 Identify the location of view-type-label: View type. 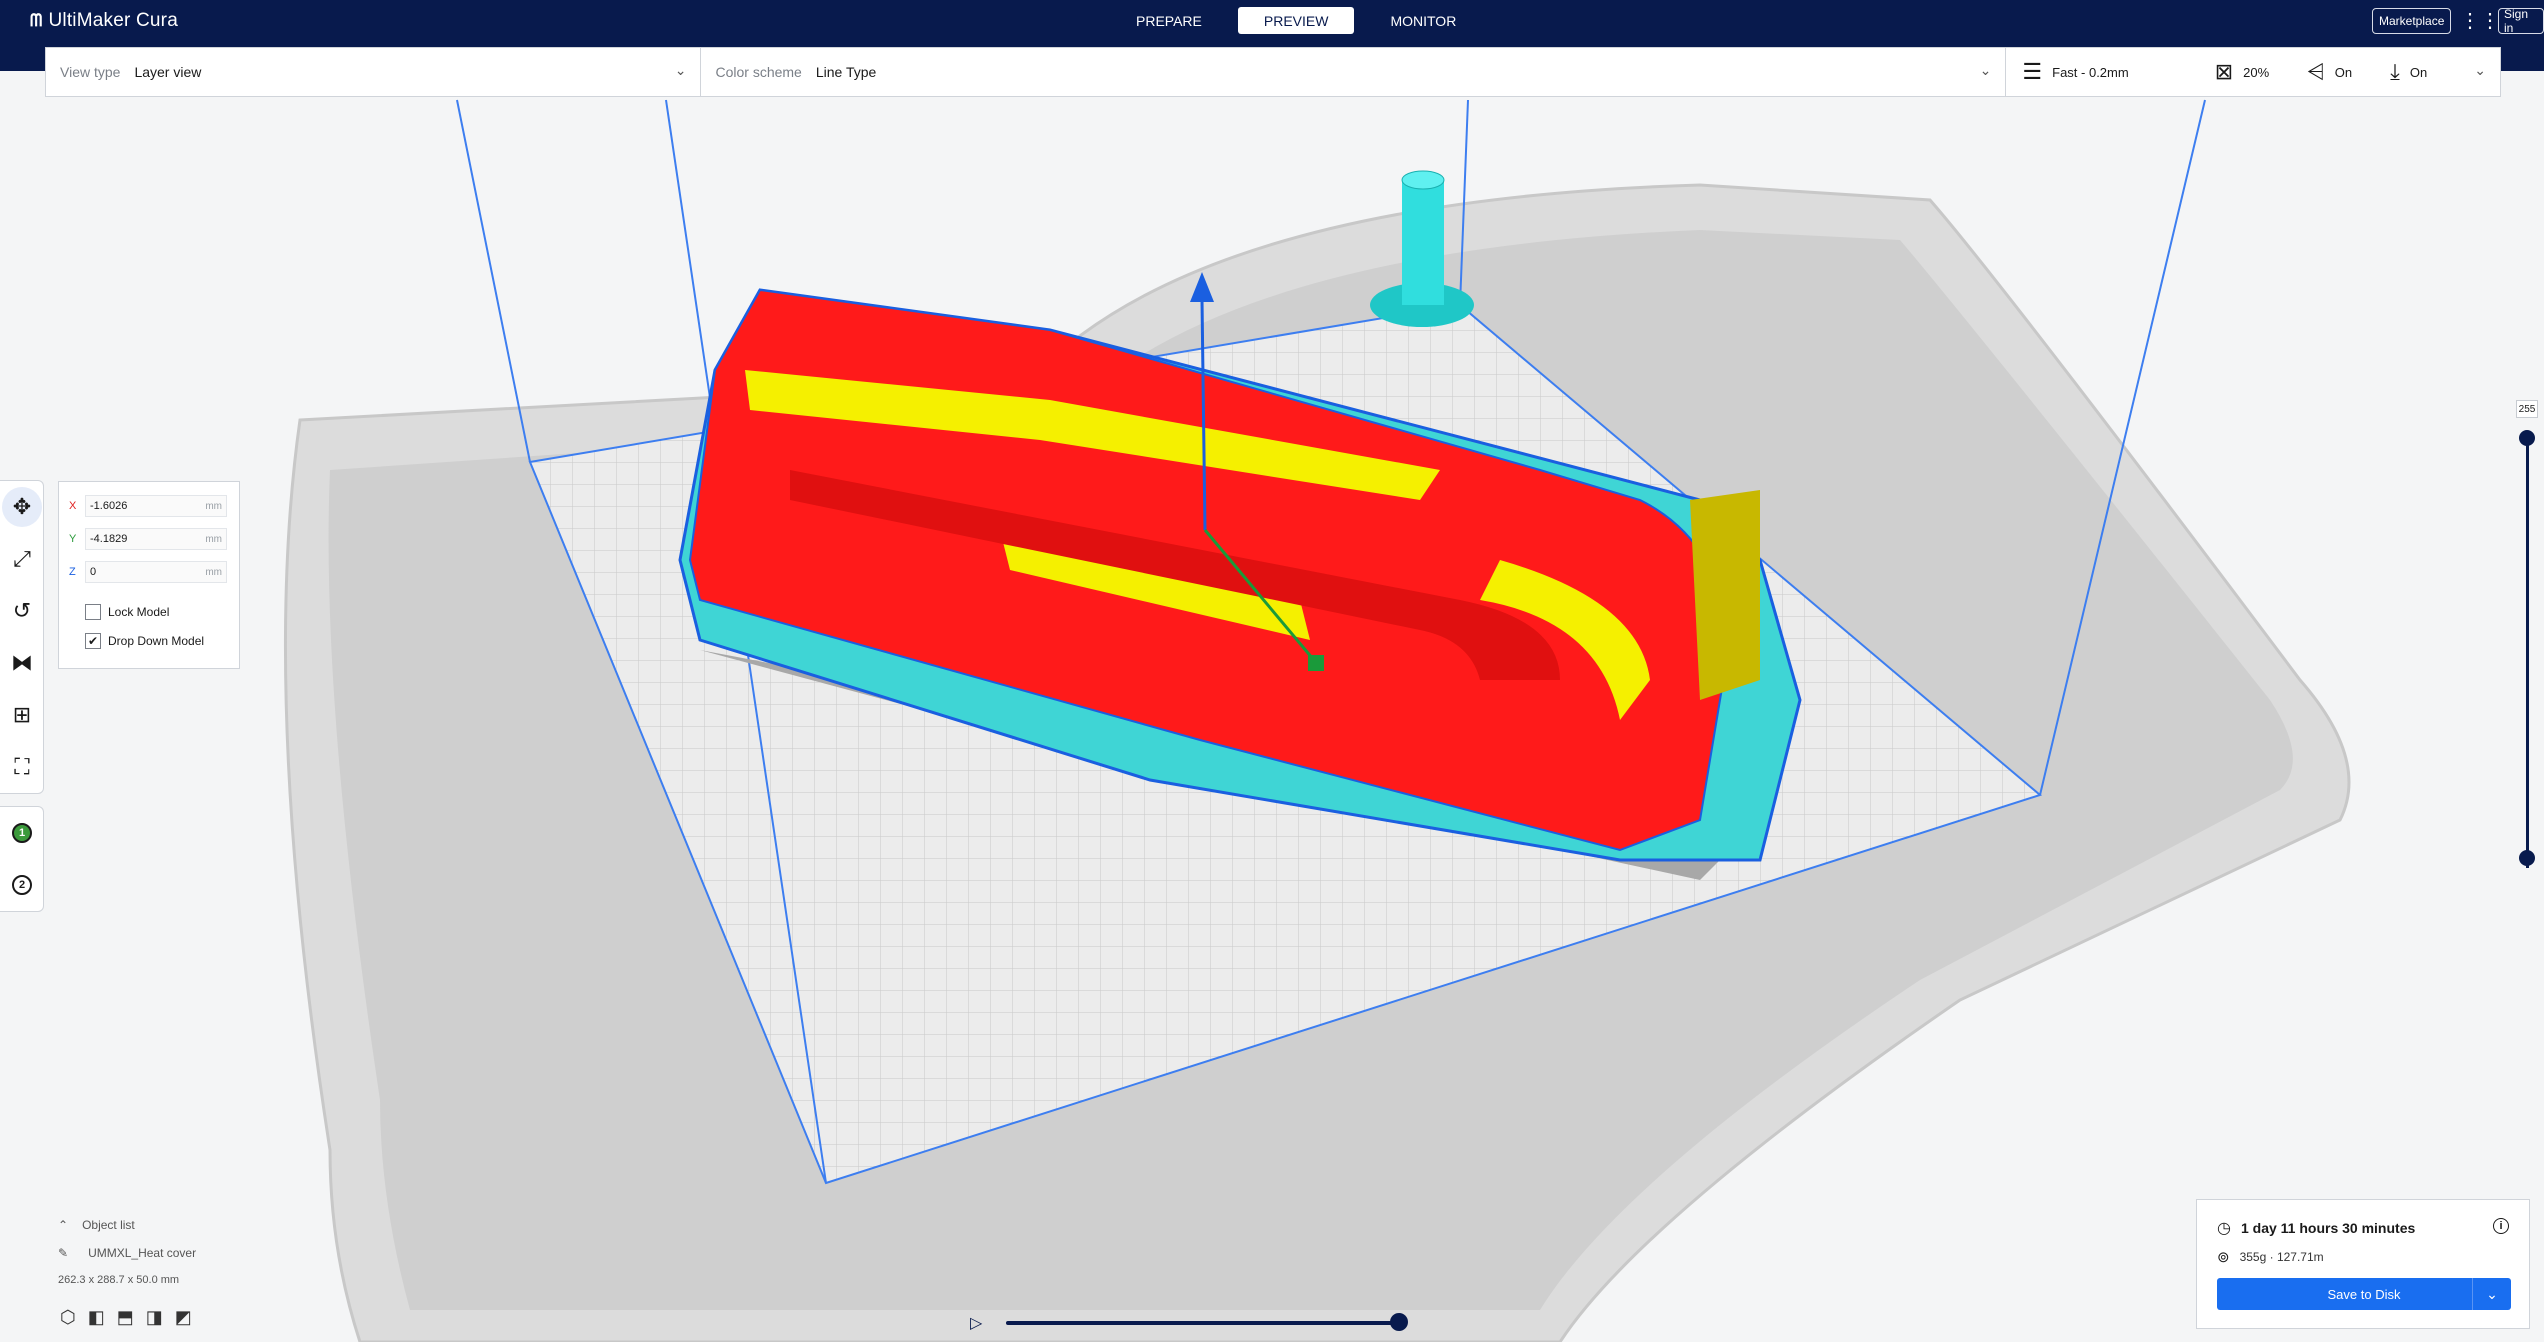
(90, 72).